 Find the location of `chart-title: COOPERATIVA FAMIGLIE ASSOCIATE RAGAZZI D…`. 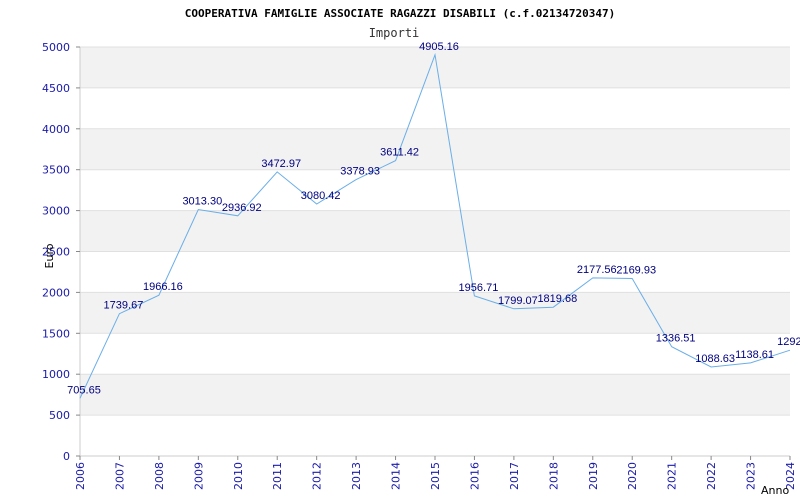

chart-title: COOPERATIVA FAMIGLIE ASSOCIATE RAGAZZI D… is located at coordinates (400, 13).